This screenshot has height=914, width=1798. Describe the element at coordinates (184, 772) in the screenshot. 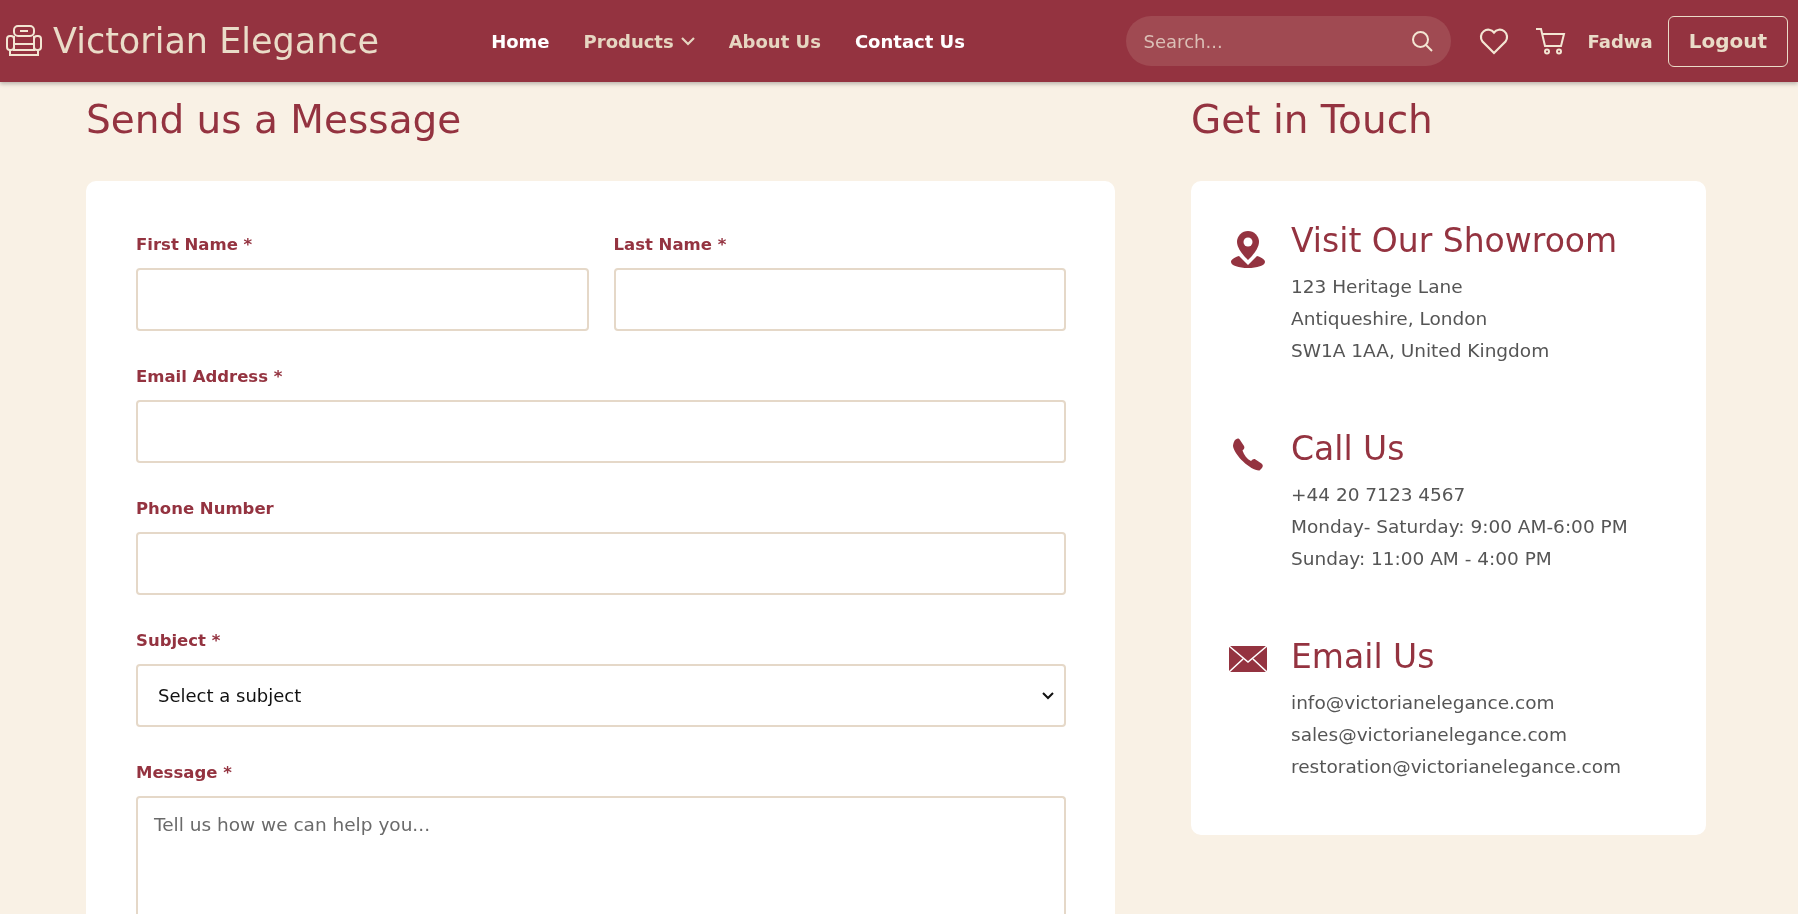

I see `field-label: Message *` at that location.